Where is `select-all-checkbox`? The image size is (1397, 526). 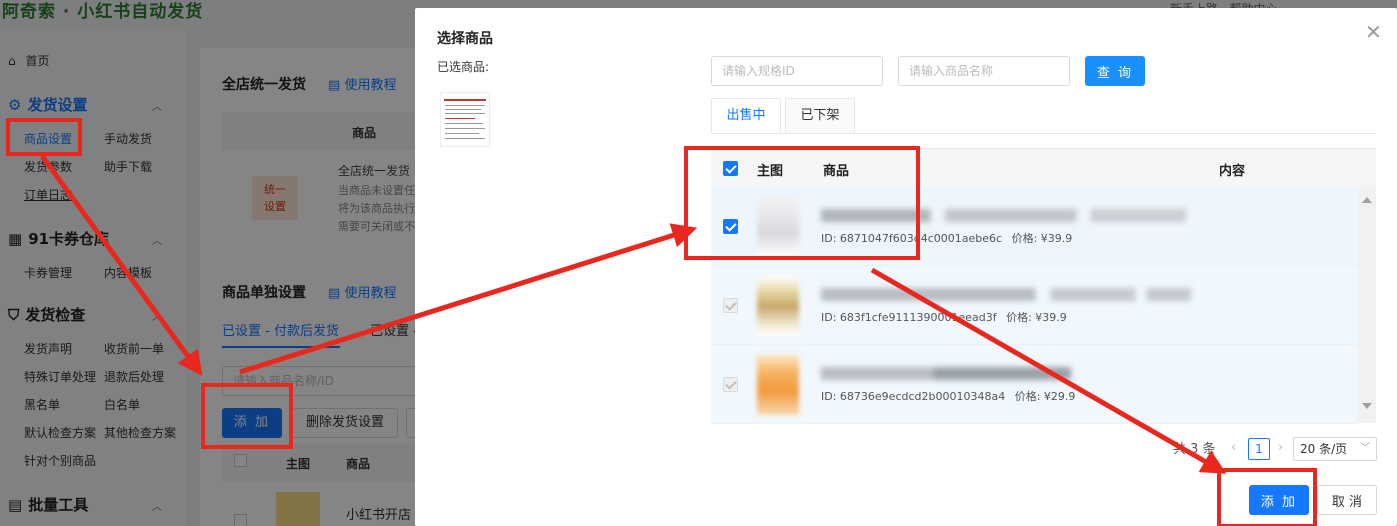 select-all-checkbox is located at coordinates (730, 168).